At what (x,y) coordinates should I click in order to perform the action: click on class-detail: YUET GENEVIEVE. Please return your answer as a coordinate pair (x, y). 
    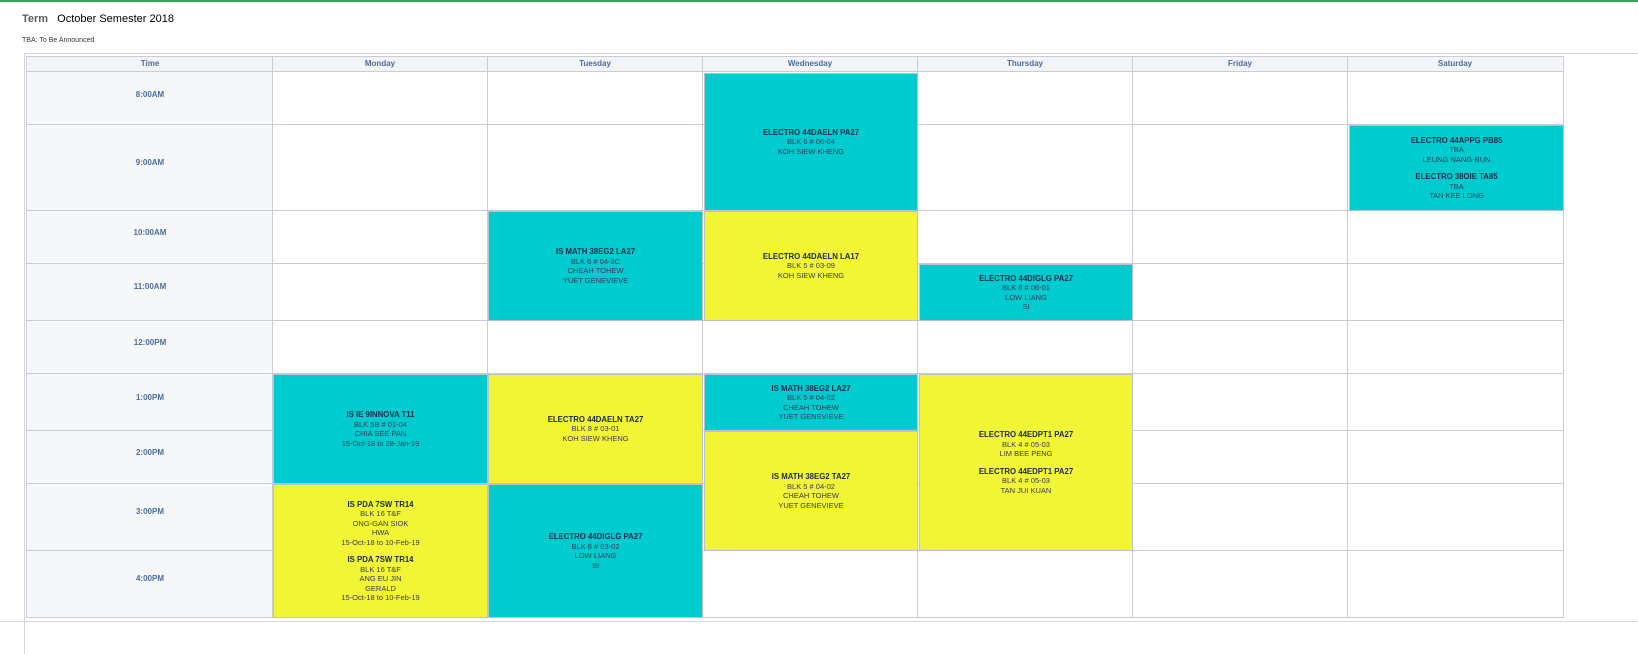
    Looking at the image, I should click on (811, 505).